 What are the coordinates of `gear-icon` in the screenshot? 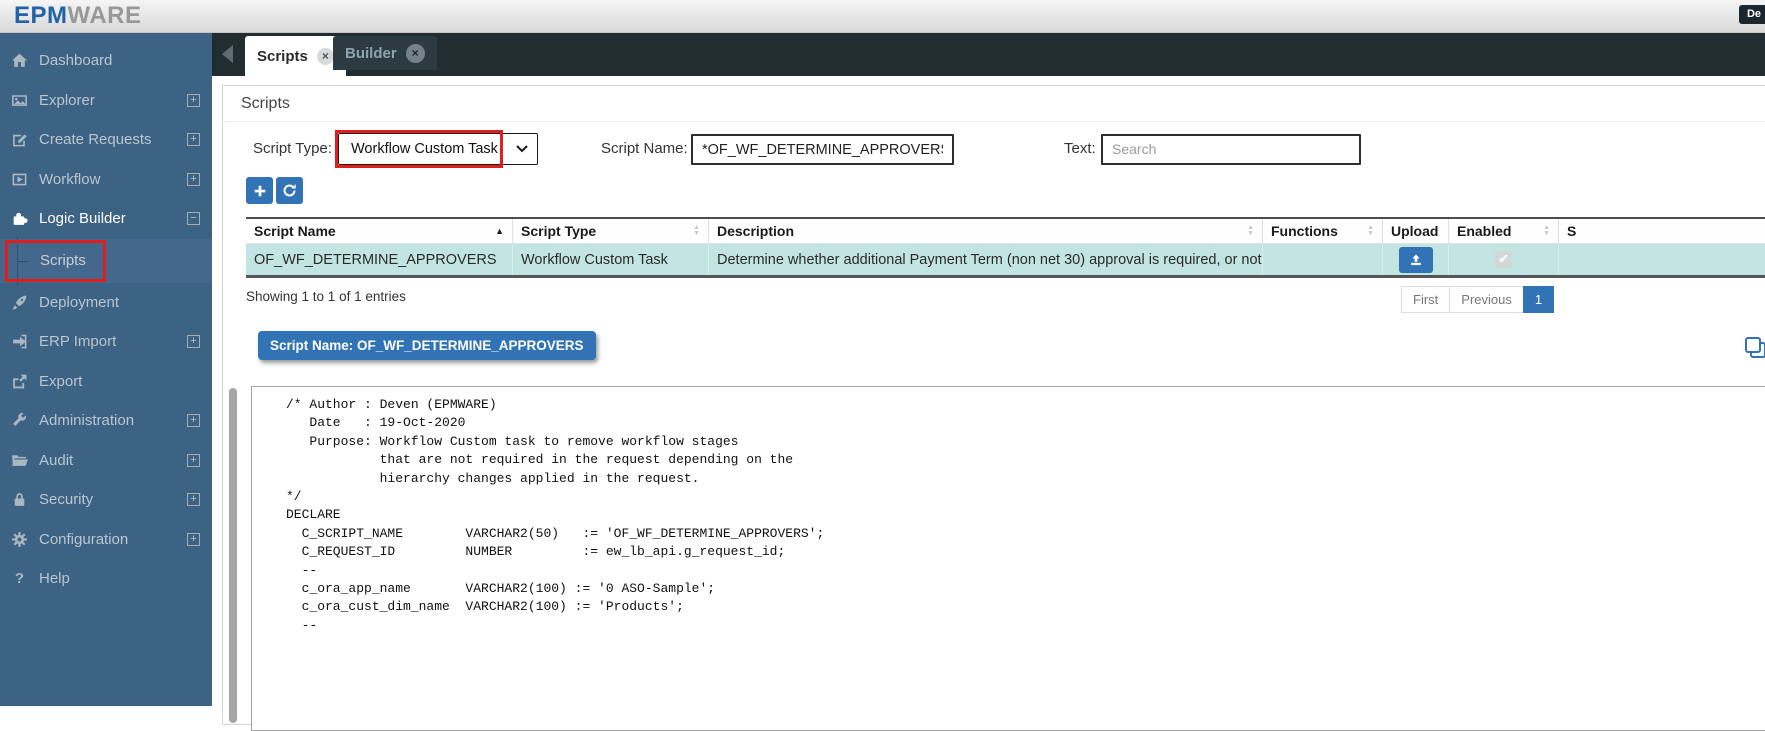 It's located at (19, 539).